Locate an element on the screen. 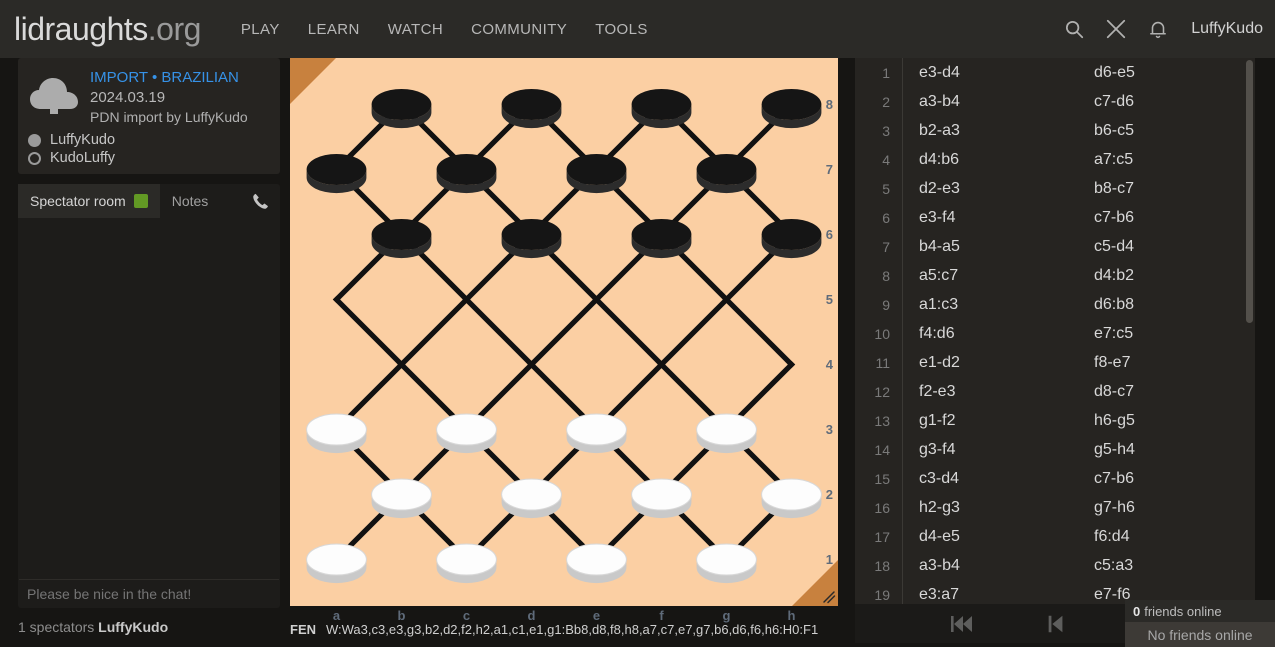 Image resolution: width=1275 pixels, height=647 pixels. move-black: g5-h4 is located at coordinates (1165, 450).